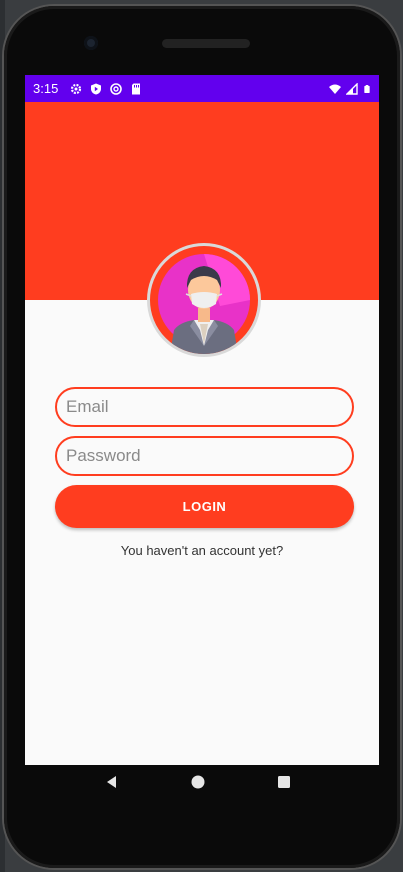 The image size is (403, 872). What do you see at coordinates (46, 88) in the screenshot?
I see `status-time: 3:15` at bounding box center [46, 88].